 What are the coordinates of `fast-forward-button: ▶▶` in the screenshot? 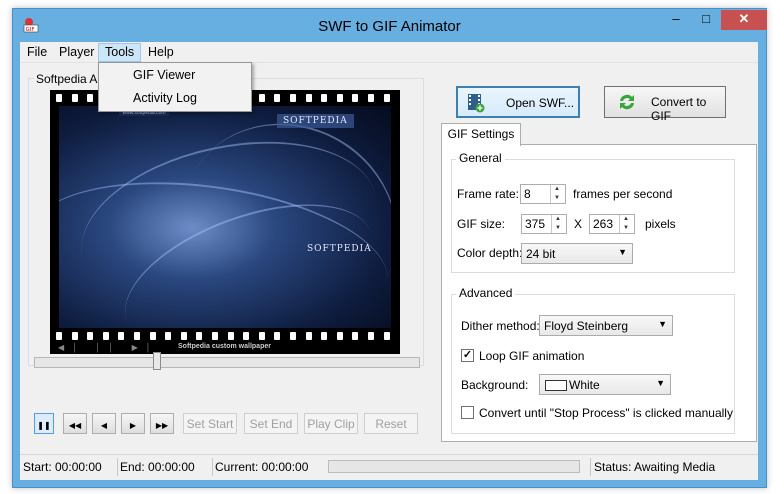 It's located at (162, 423).